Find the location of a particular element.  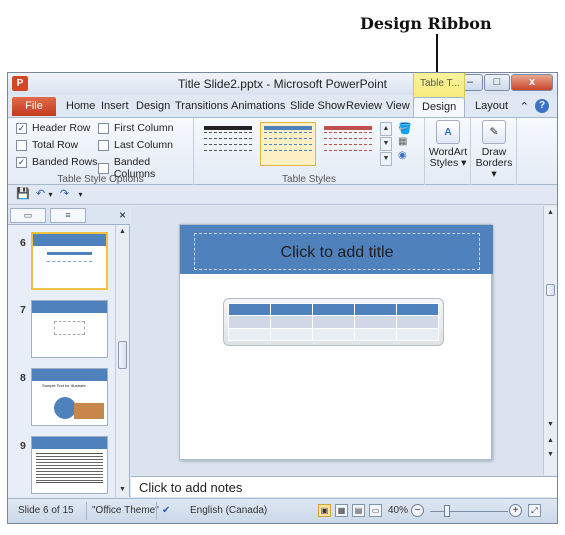

redo-icon: ↷ is located at coordinates (64, 194).